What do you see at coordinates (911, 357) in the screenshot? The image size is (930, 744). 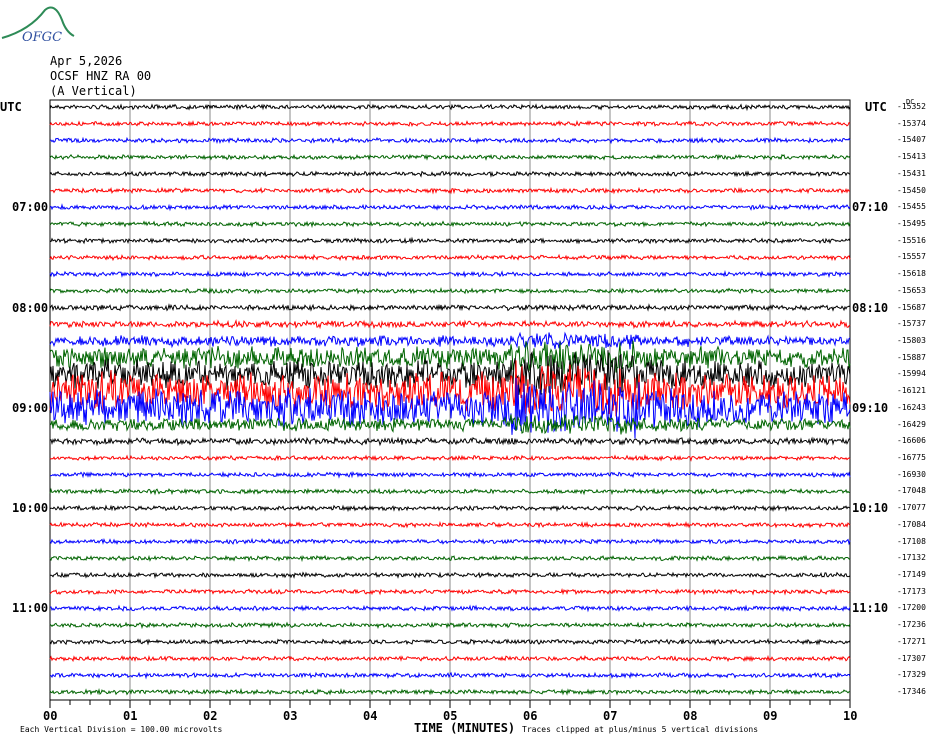 I see `dc-offset-label: -15887` at bounding box center [911, 357].